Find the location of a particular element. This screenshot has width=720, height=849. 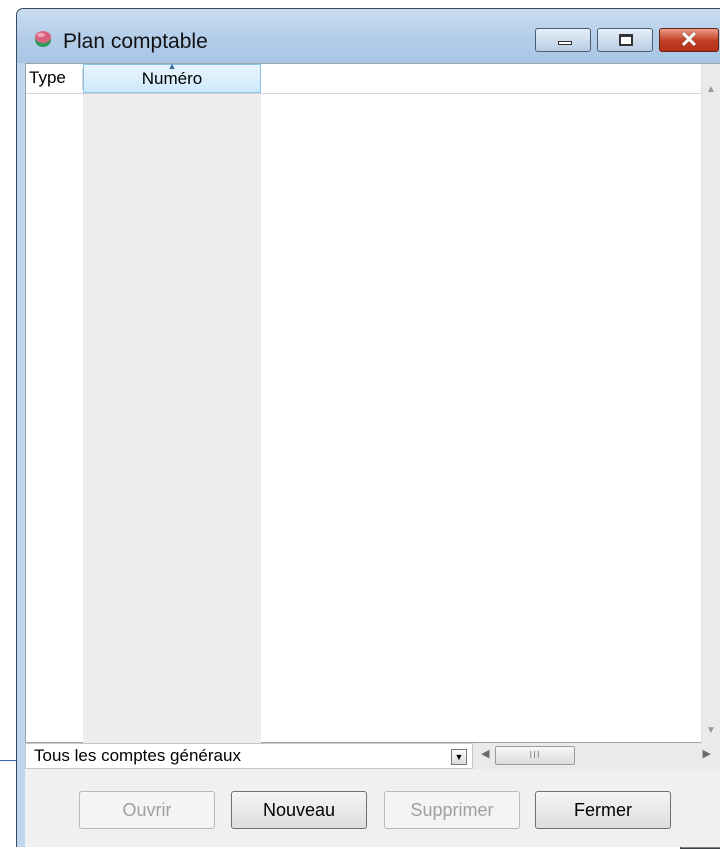

window-title: Plan comptable is located at coordinates (135, 41).